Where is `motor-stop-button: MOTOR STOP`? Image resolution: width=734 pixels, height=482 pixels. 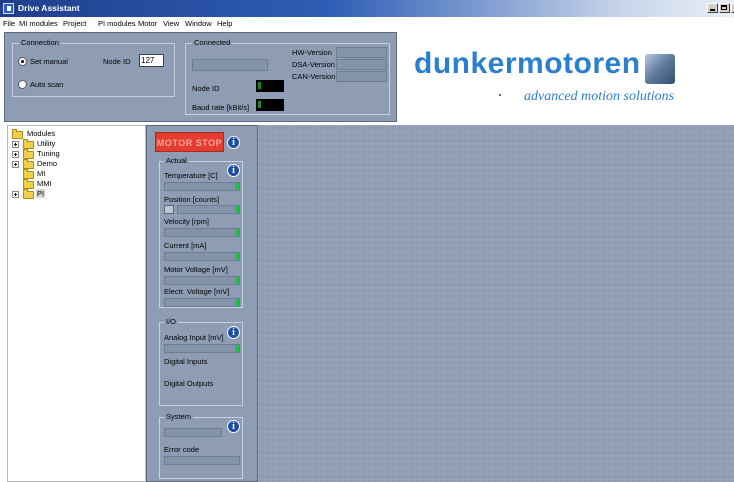 motor-stop-button: MOTOR STOP is located at coordinates (189, 142).